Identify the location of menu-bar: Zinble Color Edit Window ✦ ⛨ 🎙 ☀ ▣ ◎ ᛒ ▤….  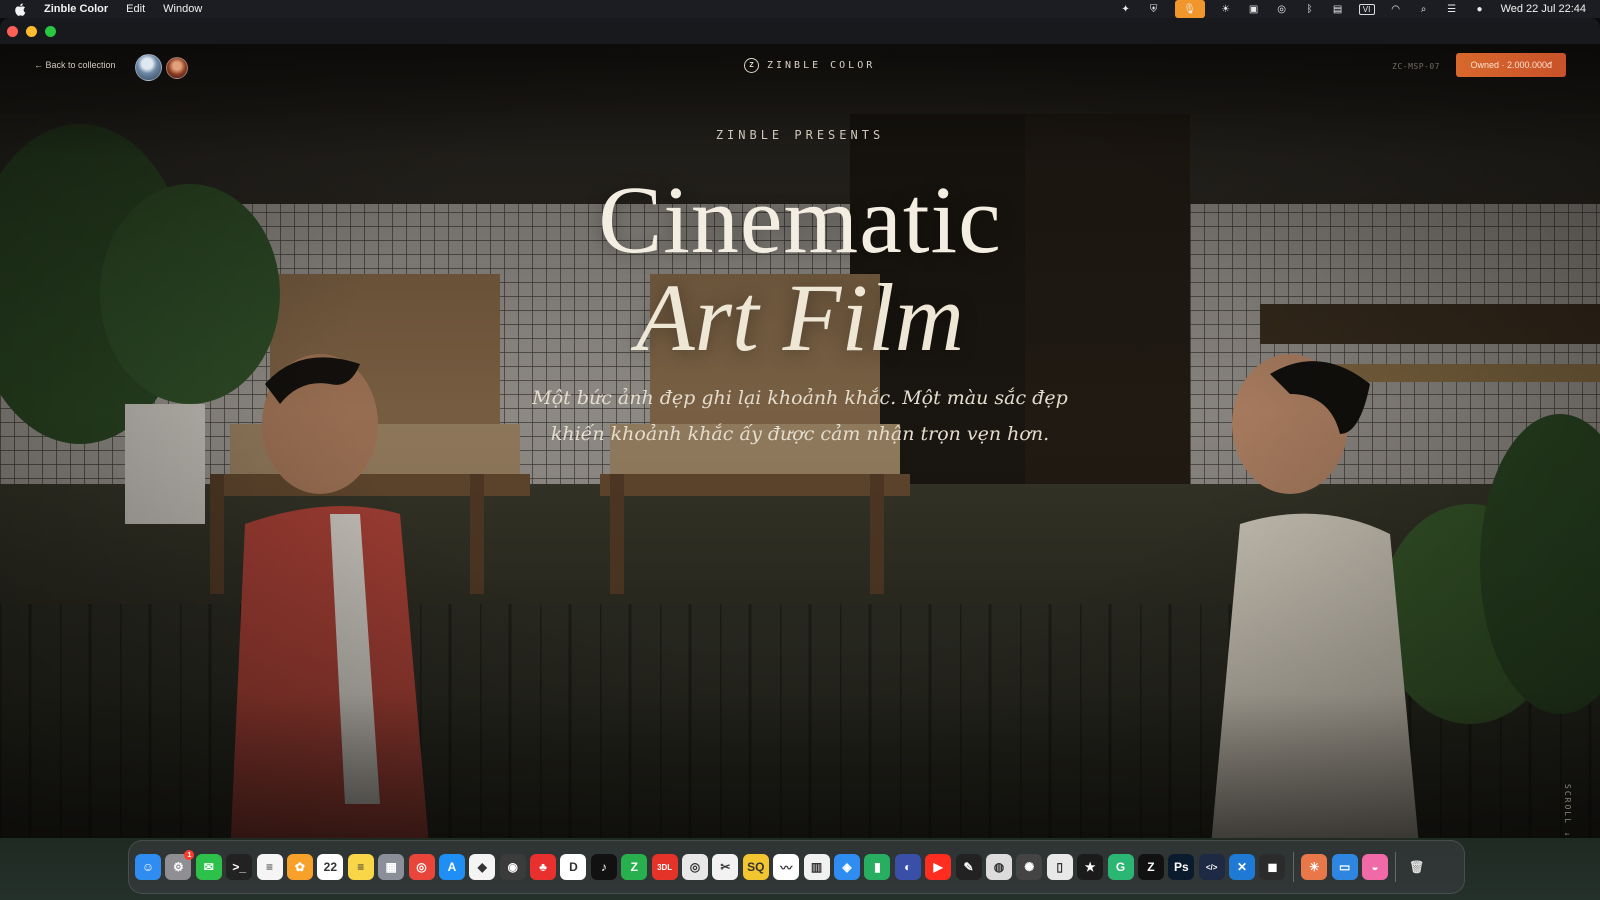
(800, 9).